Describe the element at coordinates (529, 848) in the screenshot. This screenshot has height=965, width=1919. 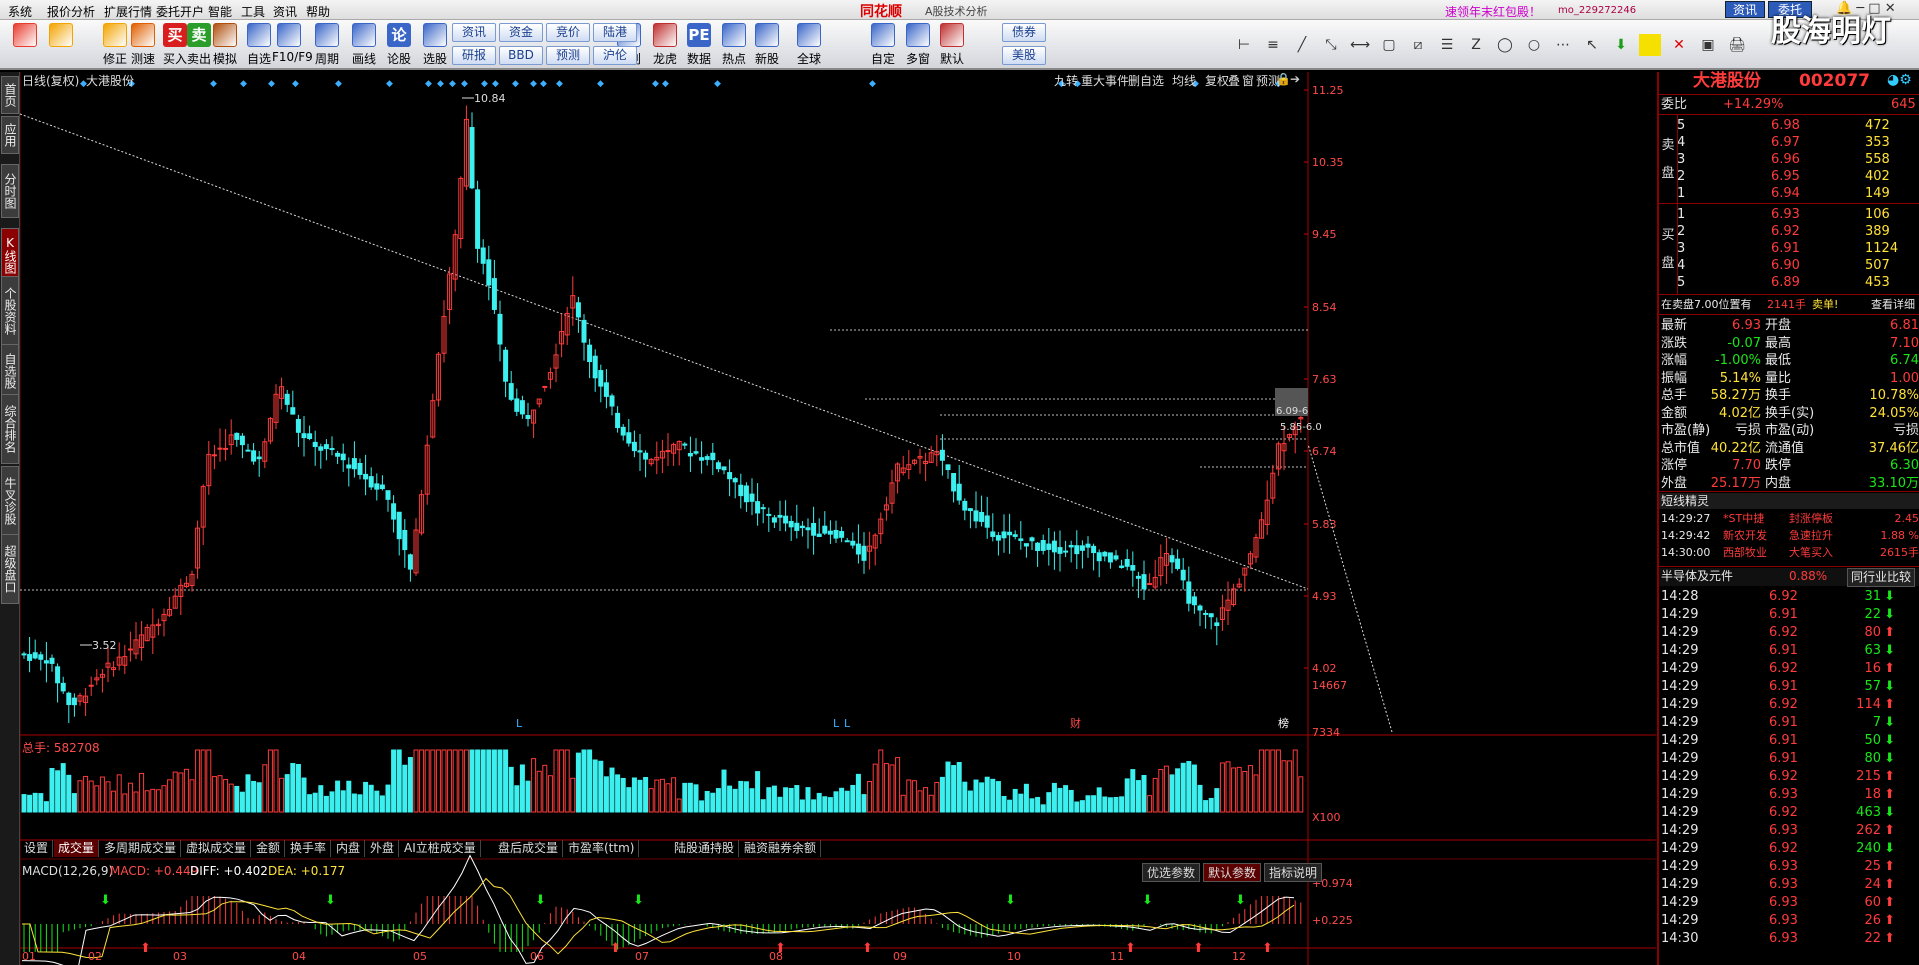
I see `indicator-tab-9: 盘后成交量` at that location.